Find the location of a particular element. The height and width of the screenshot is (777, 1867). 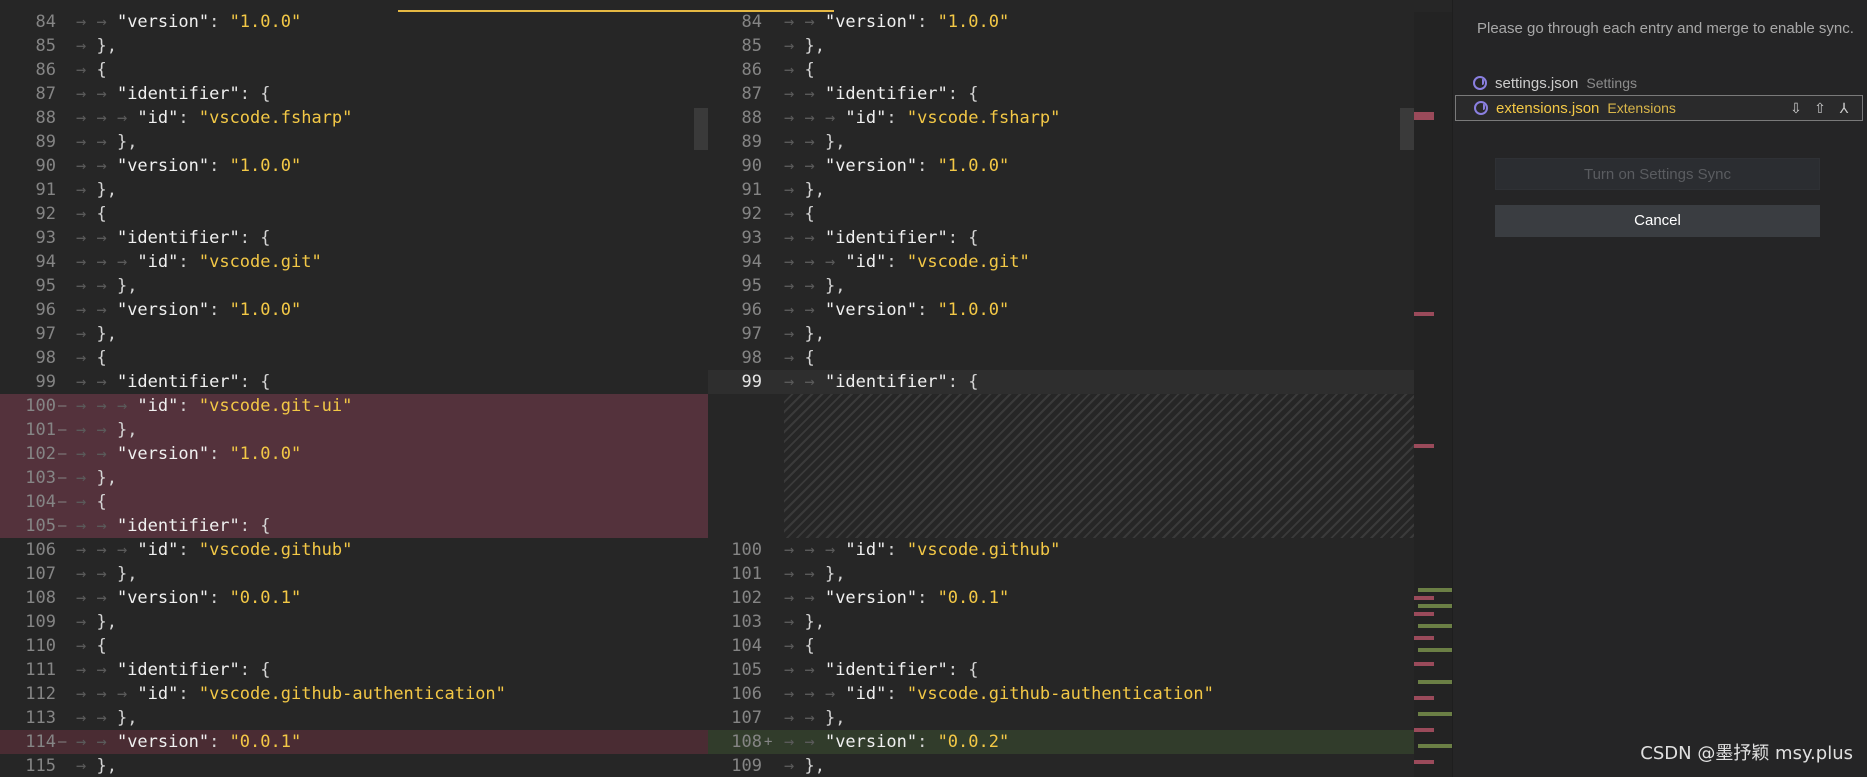

code-line: 101— → → }, is located at coordinates (354, 430).